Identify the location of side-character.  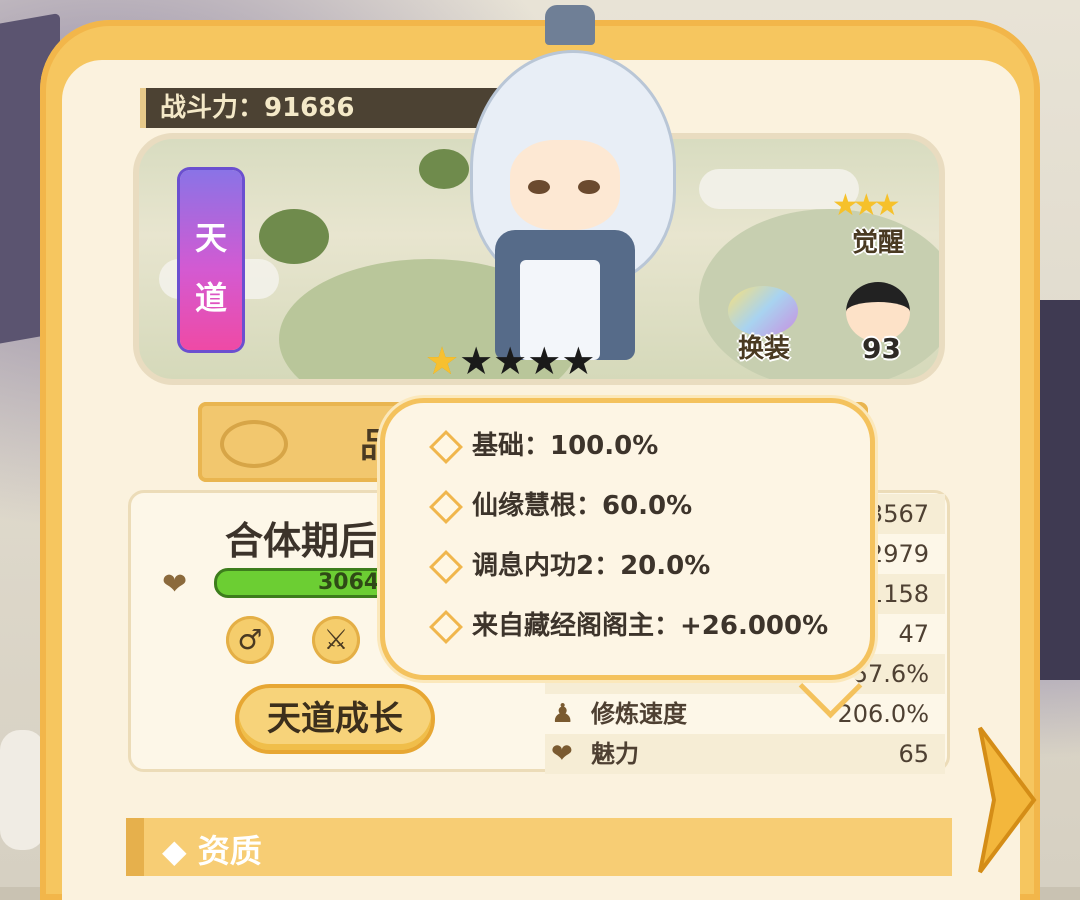
(22, 790).